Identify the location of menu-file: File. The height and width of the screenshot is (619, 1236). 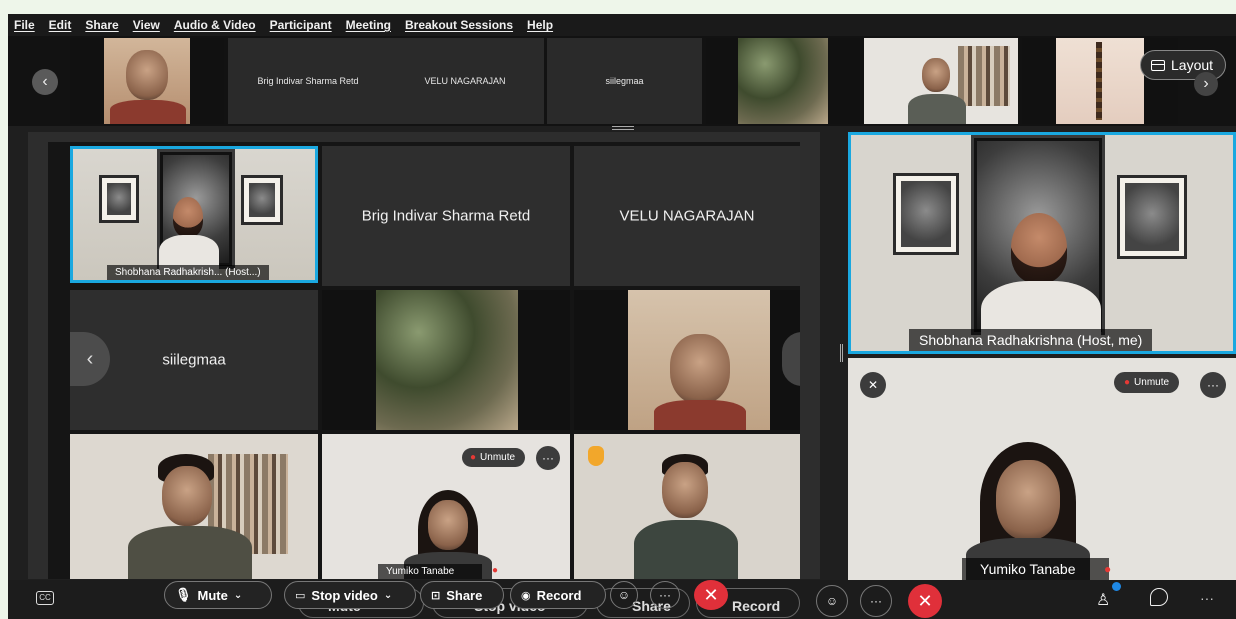
(24, 25).